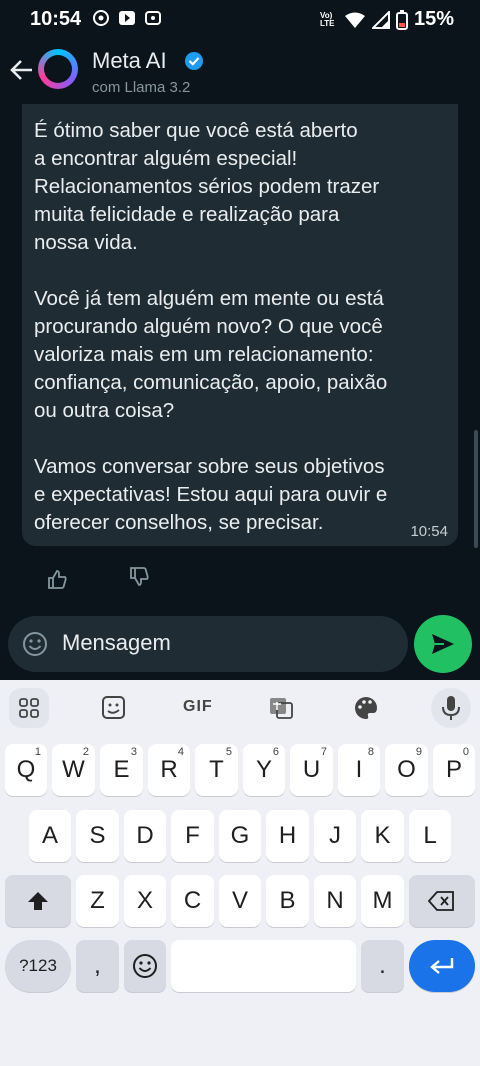 This screenshot has height=1066, width=480. Describe the element at coordinates (145, 901) in the screenshot. I see `key-x: X` at that location.